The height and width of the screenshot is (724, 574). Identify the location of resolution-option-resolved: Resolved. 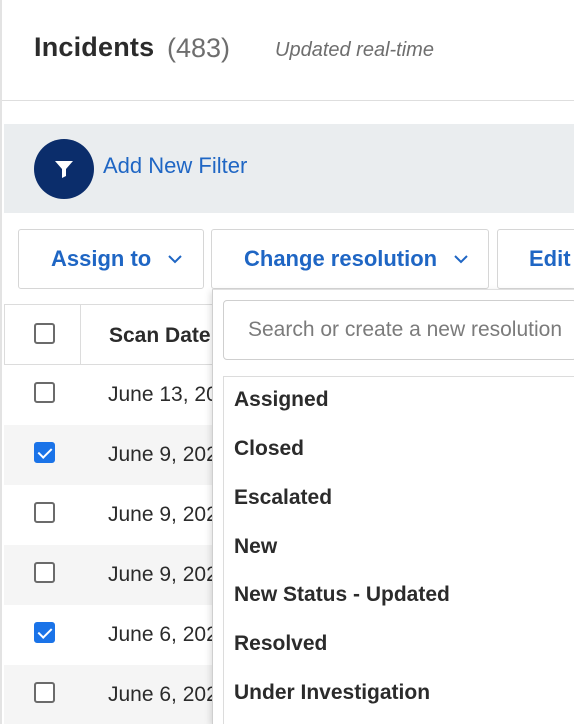
(280, 644).